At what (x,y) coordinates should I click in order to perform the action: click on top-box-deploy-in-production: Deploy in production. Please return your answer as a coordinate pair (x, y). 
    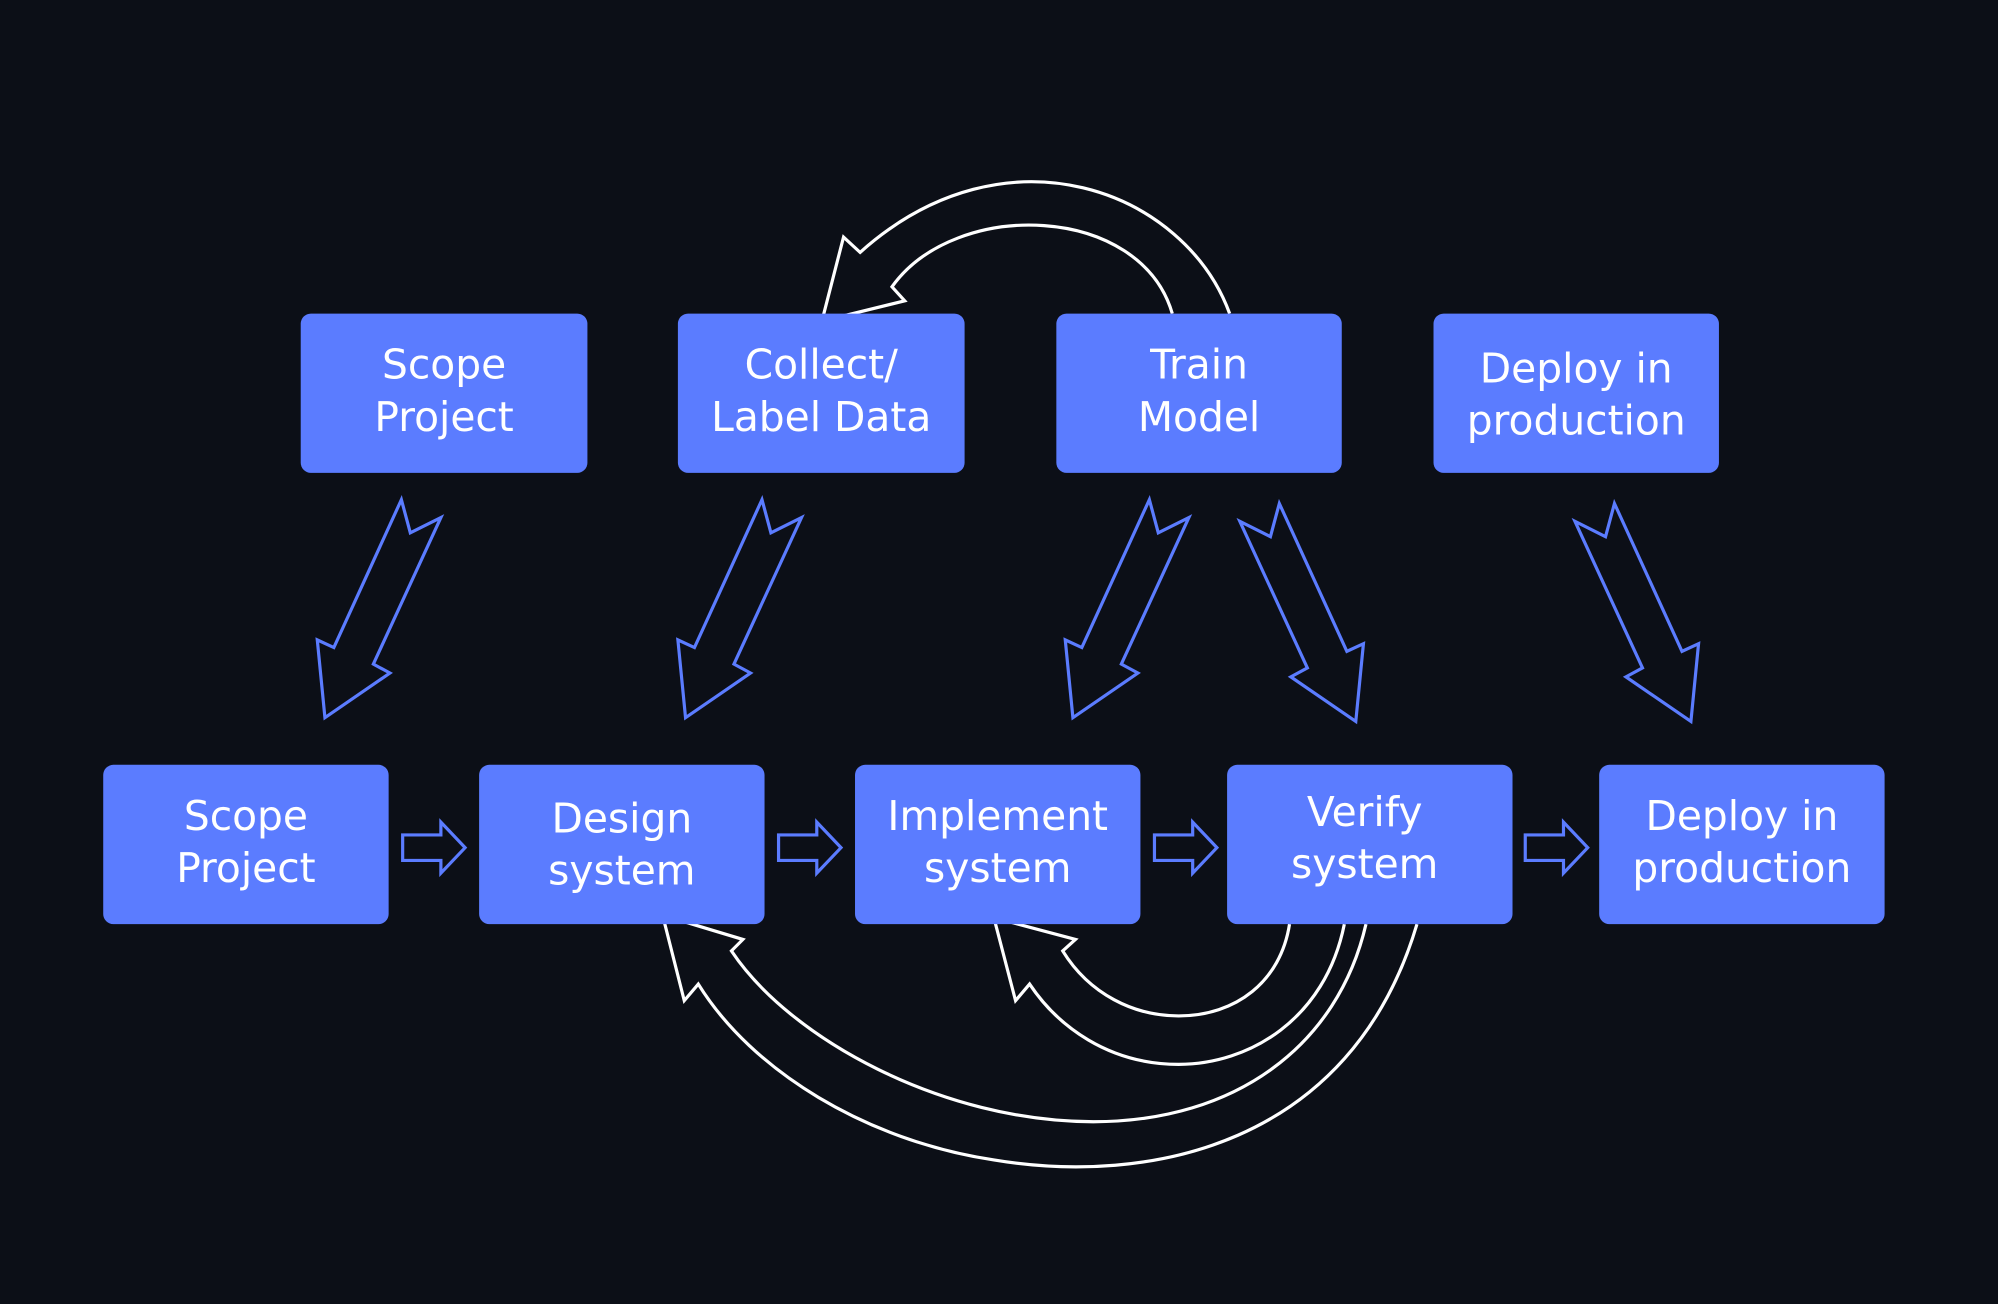
    Looking at the image, I should click on (1576, 393).